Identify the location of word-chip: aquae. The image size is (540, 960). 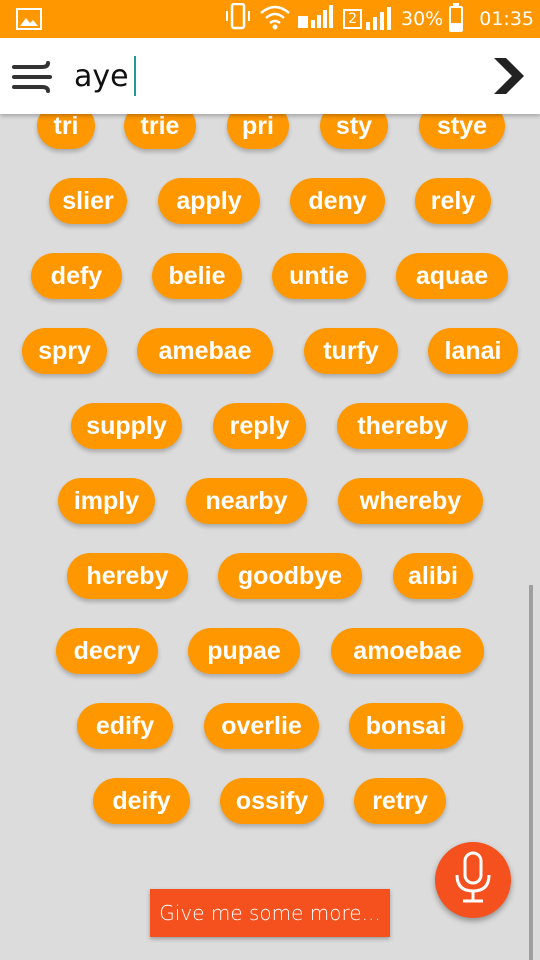
(452, 276).